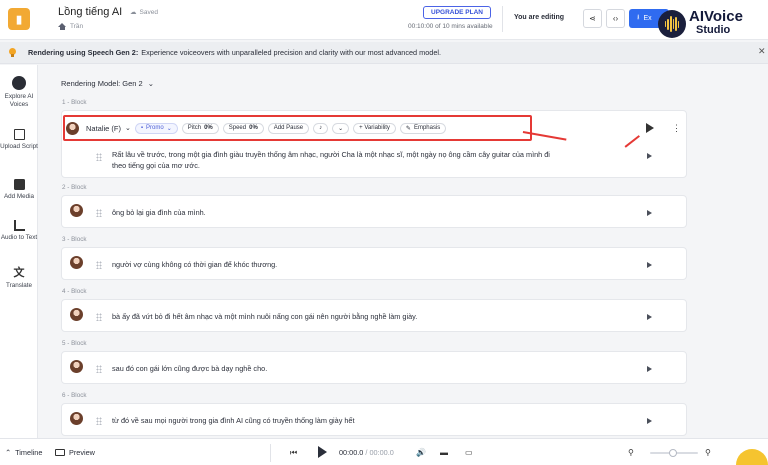  Describe the element at coordinates (82, 452) in the screenshot. I see `preview-label: Preview` at that location.